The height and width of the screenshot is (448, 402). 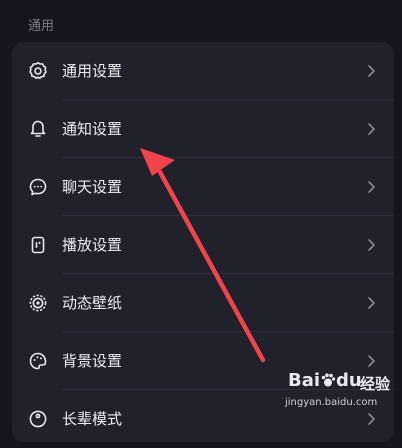 What do you see at coordinates (38, 303) in the screenshot?
I see `live-wallpaper-icon` at bounding box center [38, 303].